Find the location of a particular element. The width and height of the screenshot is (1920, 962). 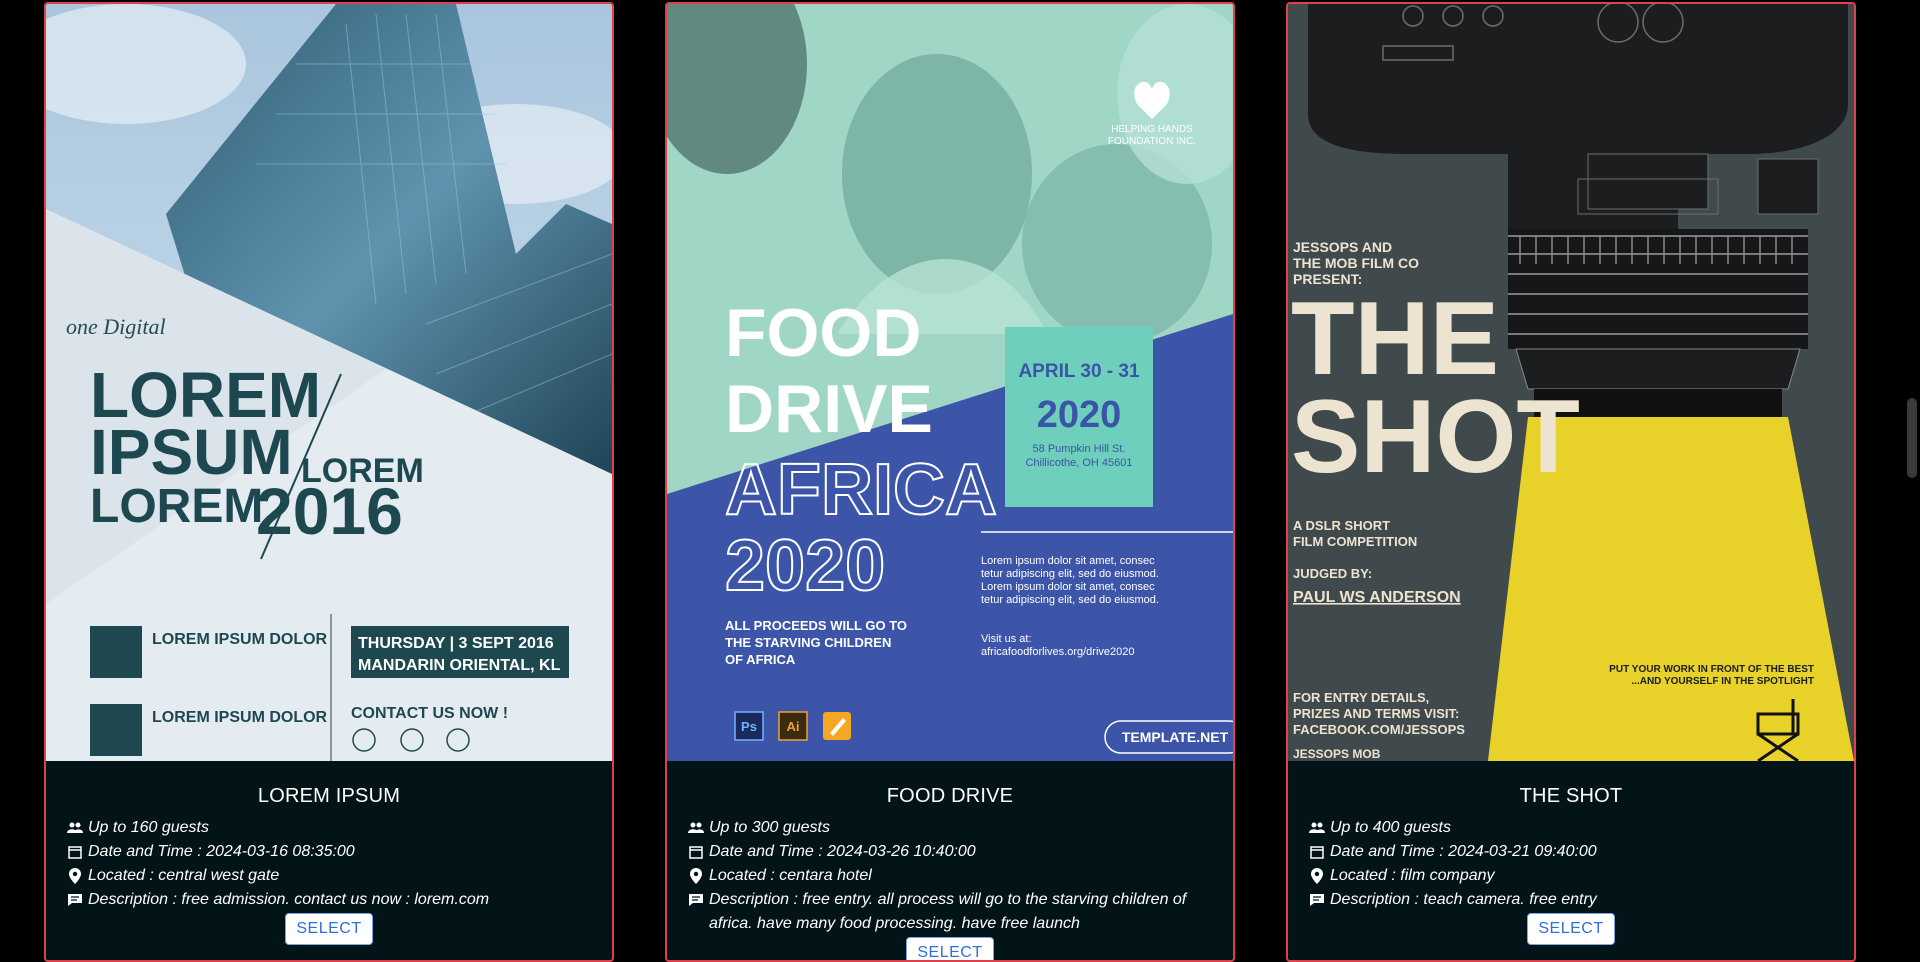

poster-badge-ai: Ai is located at coordinates (793, 726).